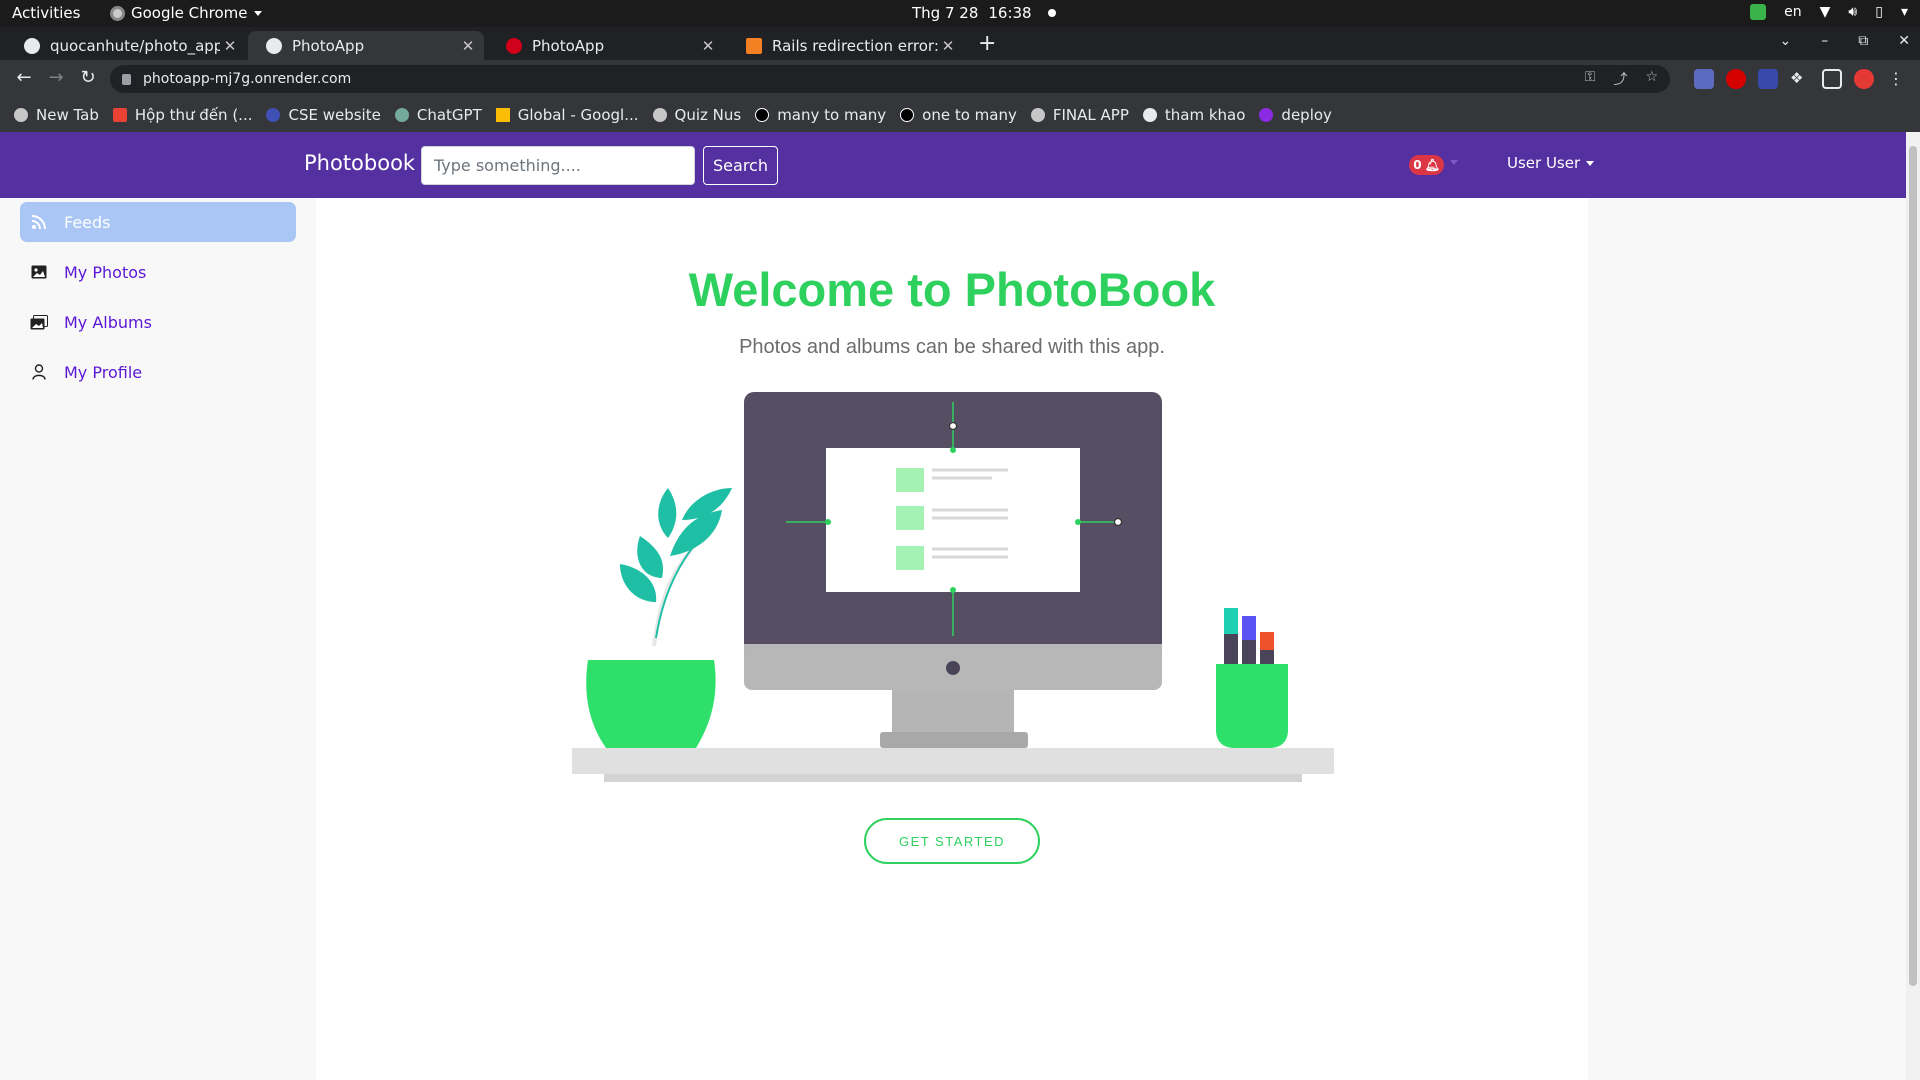 This screenshot has height=1080, width=1920. What do you see at coordinates (1832, 79) in the screenshot?
I see `side-panel-icon` at bounding box center [1832, 79].